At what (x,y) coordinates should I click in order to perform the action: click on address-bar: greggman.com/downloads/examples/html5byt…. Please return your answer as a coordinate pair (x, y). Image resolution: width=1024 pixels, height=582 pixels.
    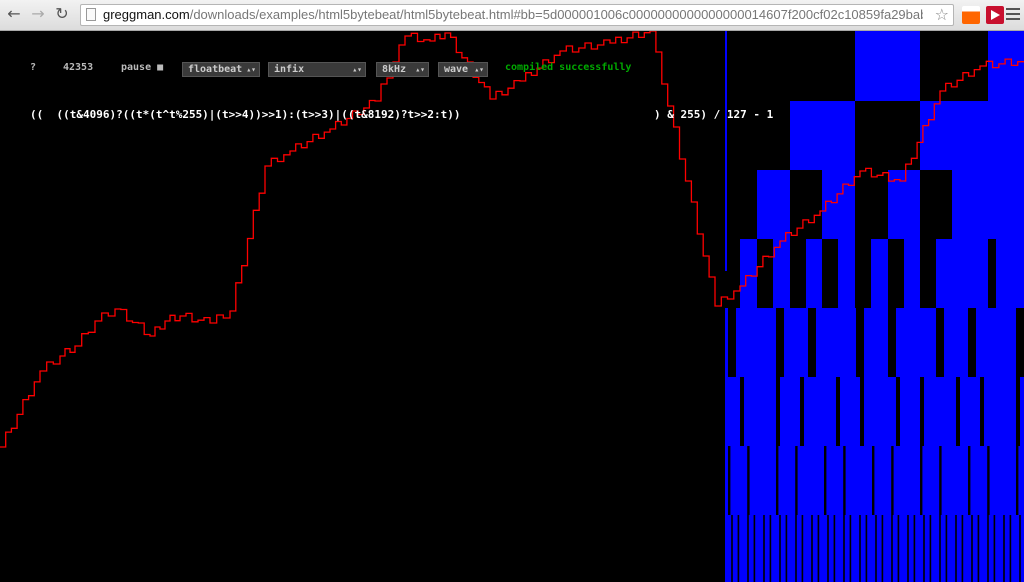
    Looking at the image, I should click on (517, 15).